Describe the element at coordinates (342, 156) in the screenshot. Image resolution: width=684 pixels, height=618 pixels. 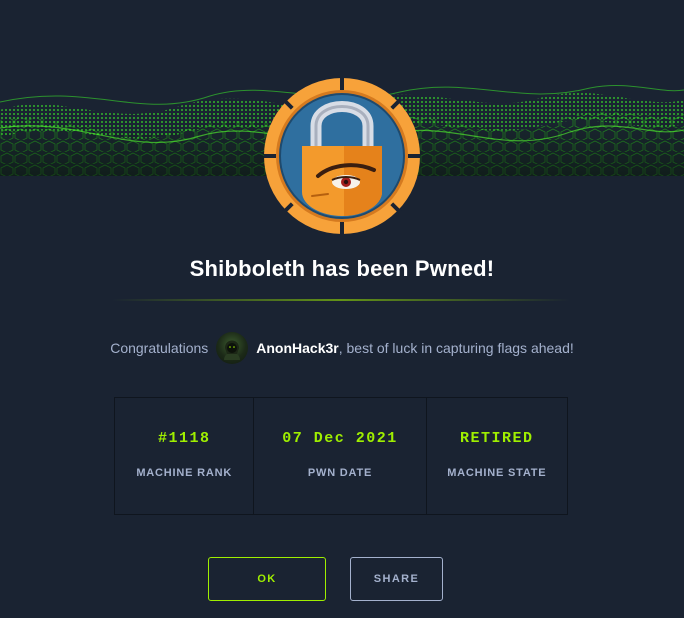
I see `padlock-mascot-icon` at that location.